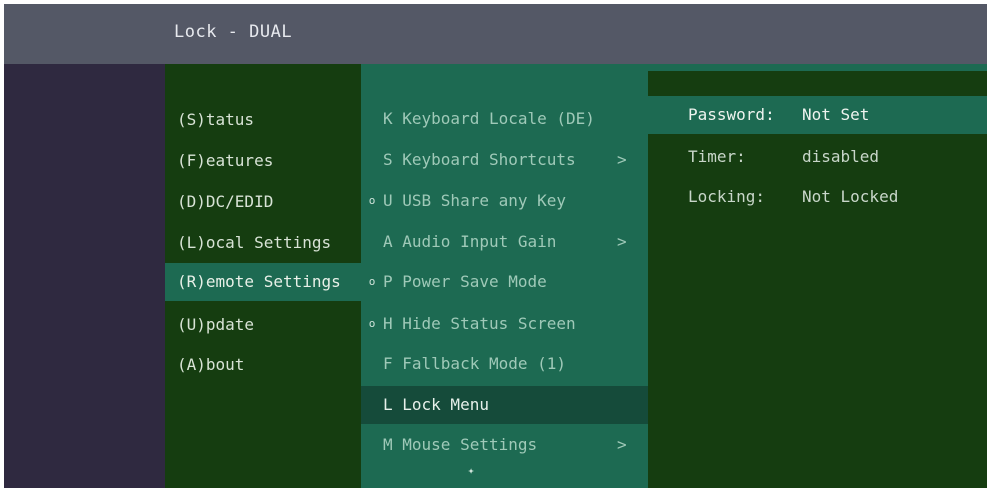 The height and width of the screenshot is (490, 989). Describe the element at coordinates (731, 114) in the screenshot. I see `row-key: Password:` at that location.